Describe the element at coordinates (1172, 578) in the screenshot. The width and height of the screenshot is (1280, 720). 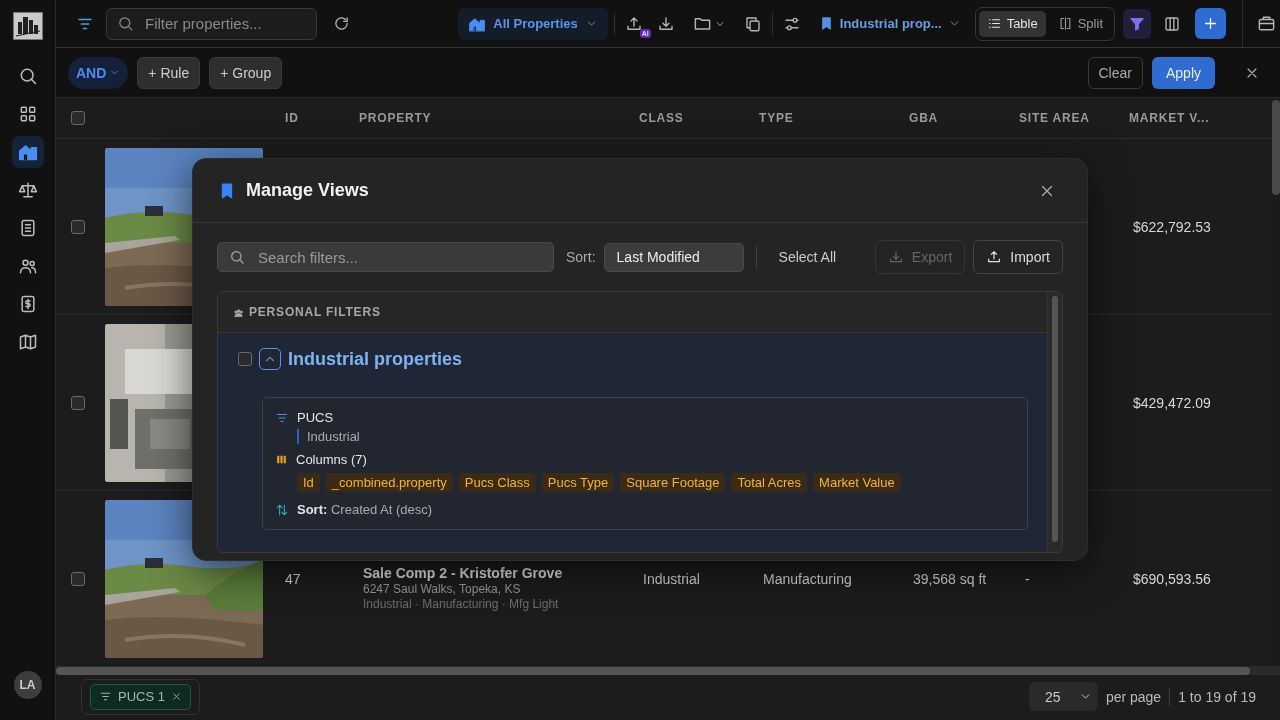
I see `table-cell-text: $690,593.56` at that location.